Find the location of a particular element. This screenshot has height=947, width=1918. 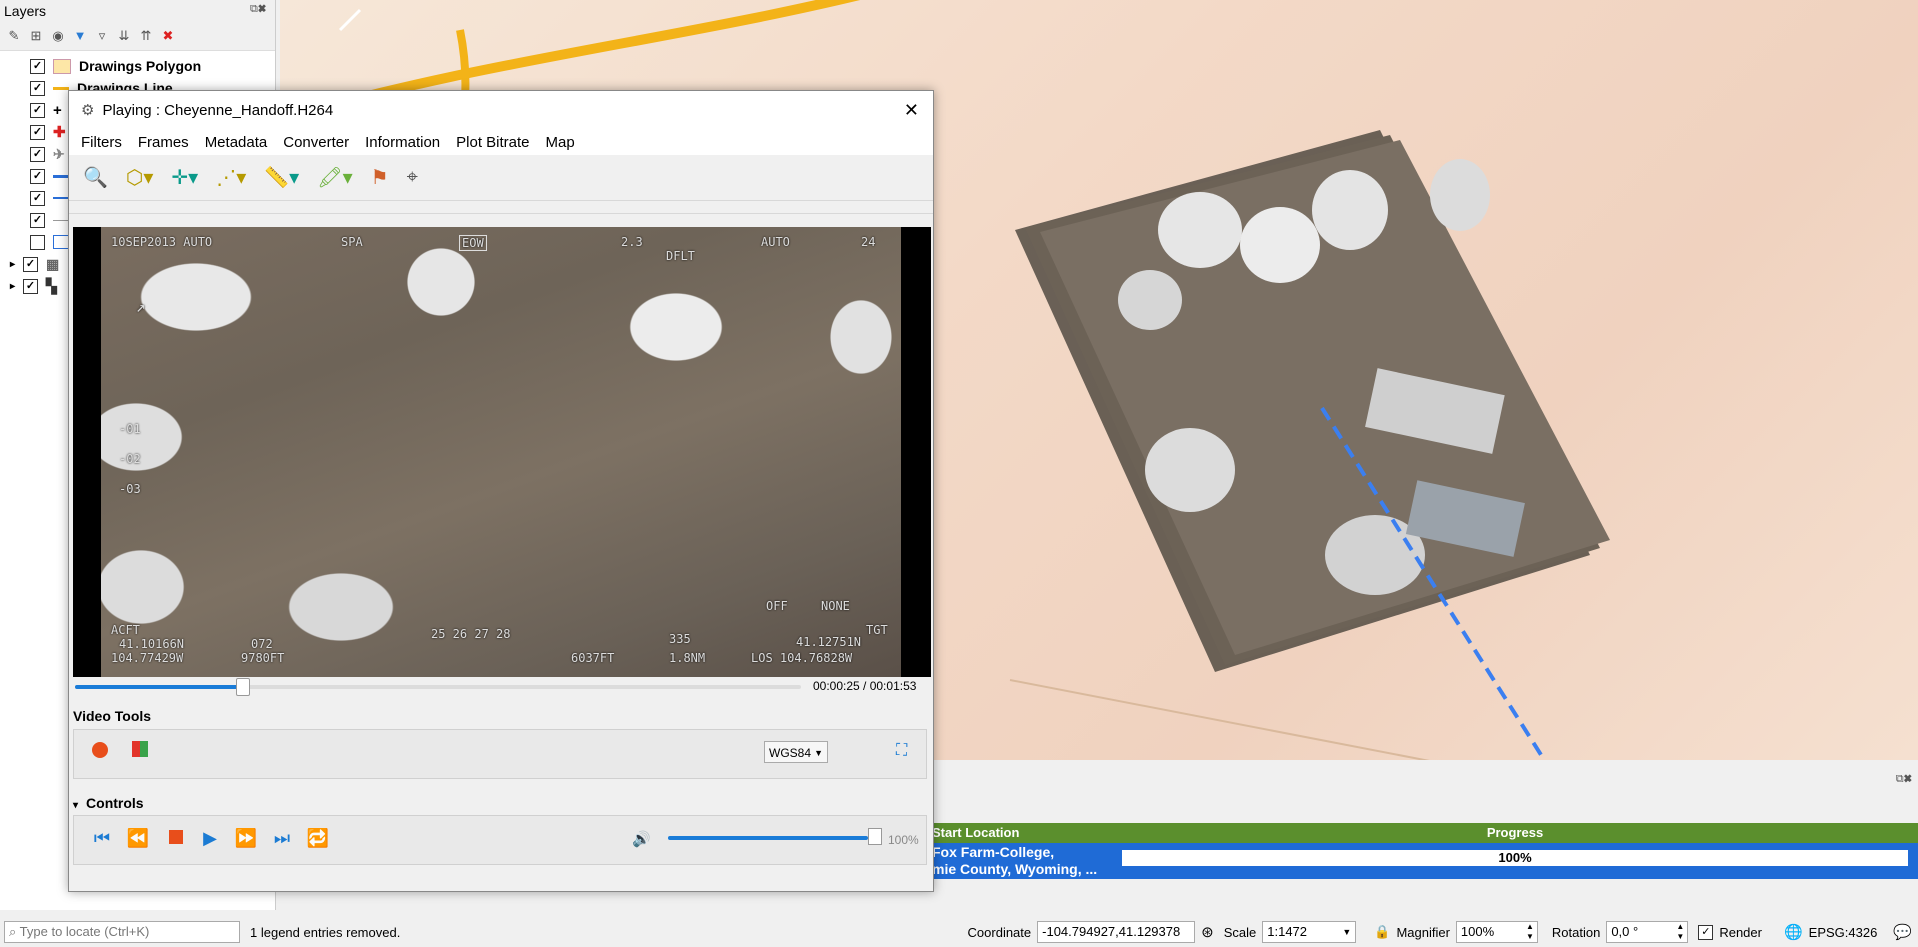

volume-handle is located at coordinates (875, 836).